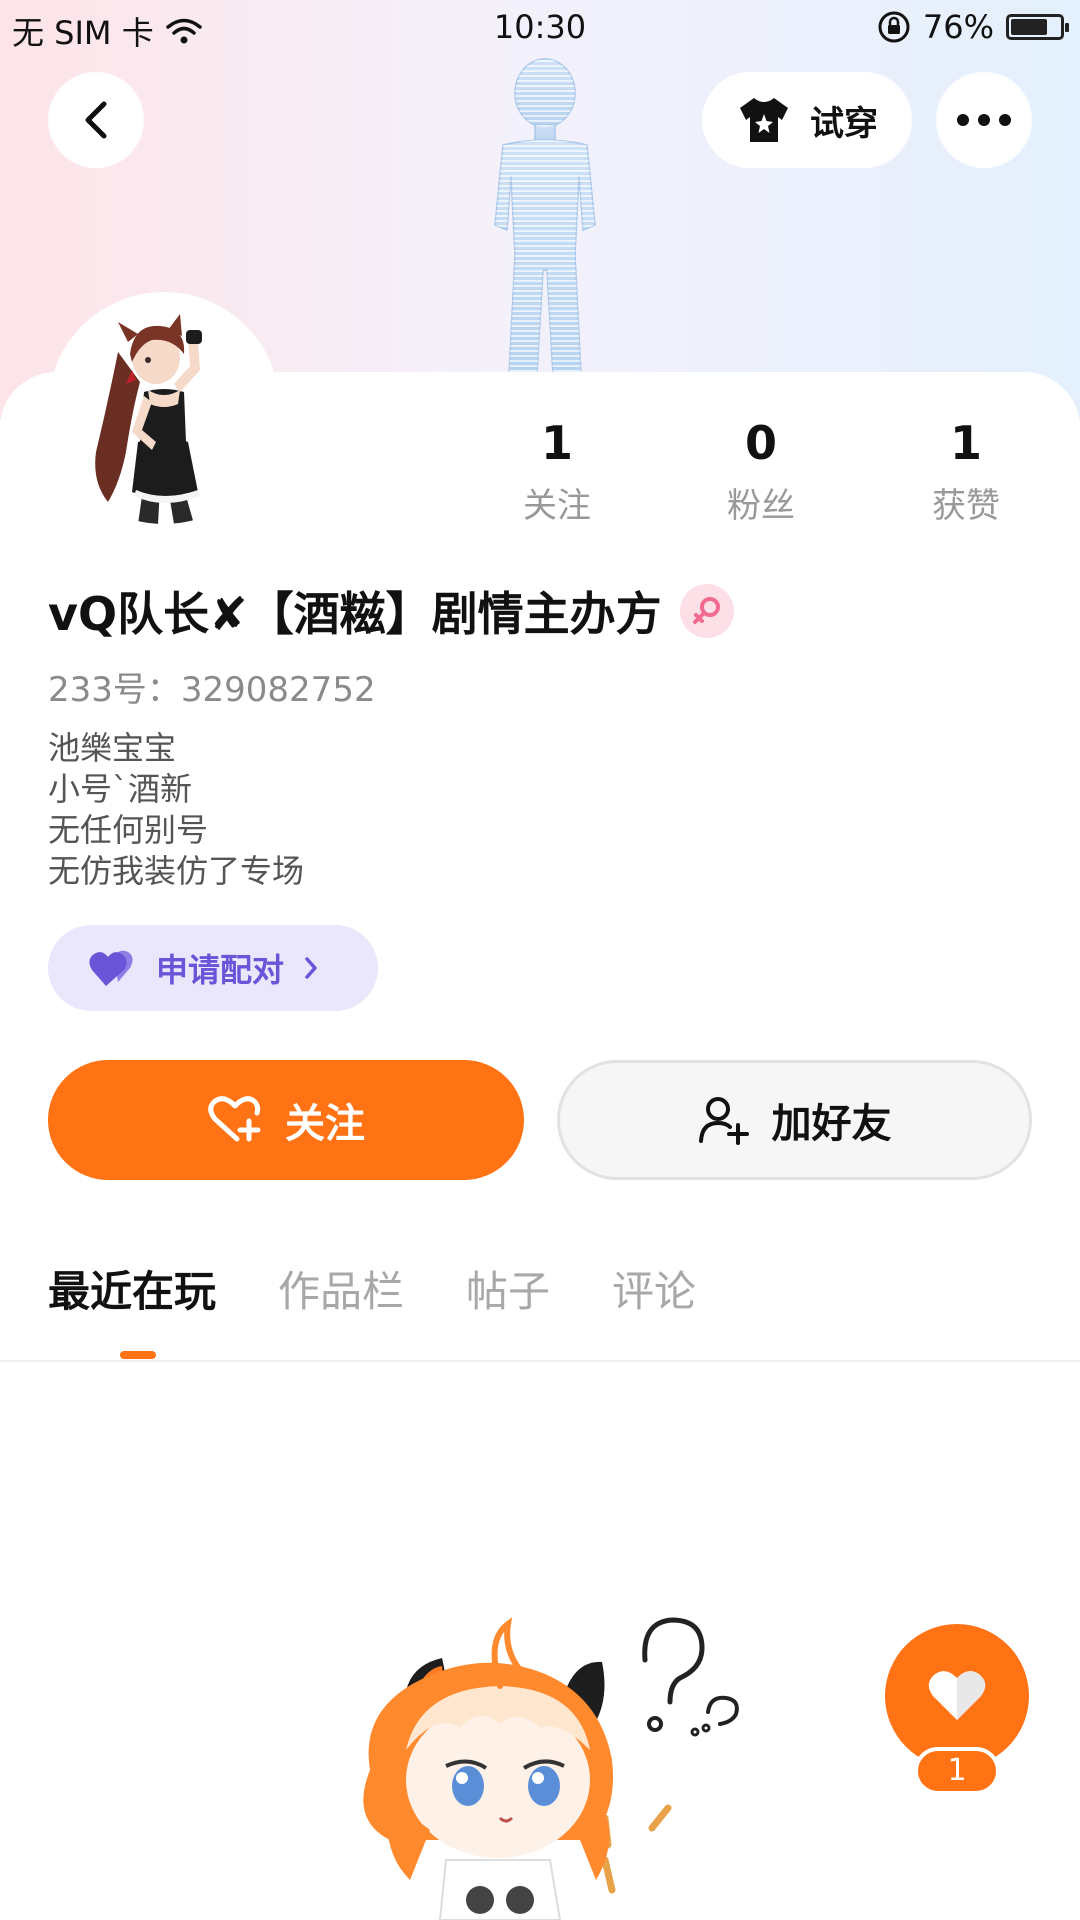  What do you see at coordinates (234, 1119) in the screenshot?
I see `heart-plus-icon` at bounding box center [234, 1119].